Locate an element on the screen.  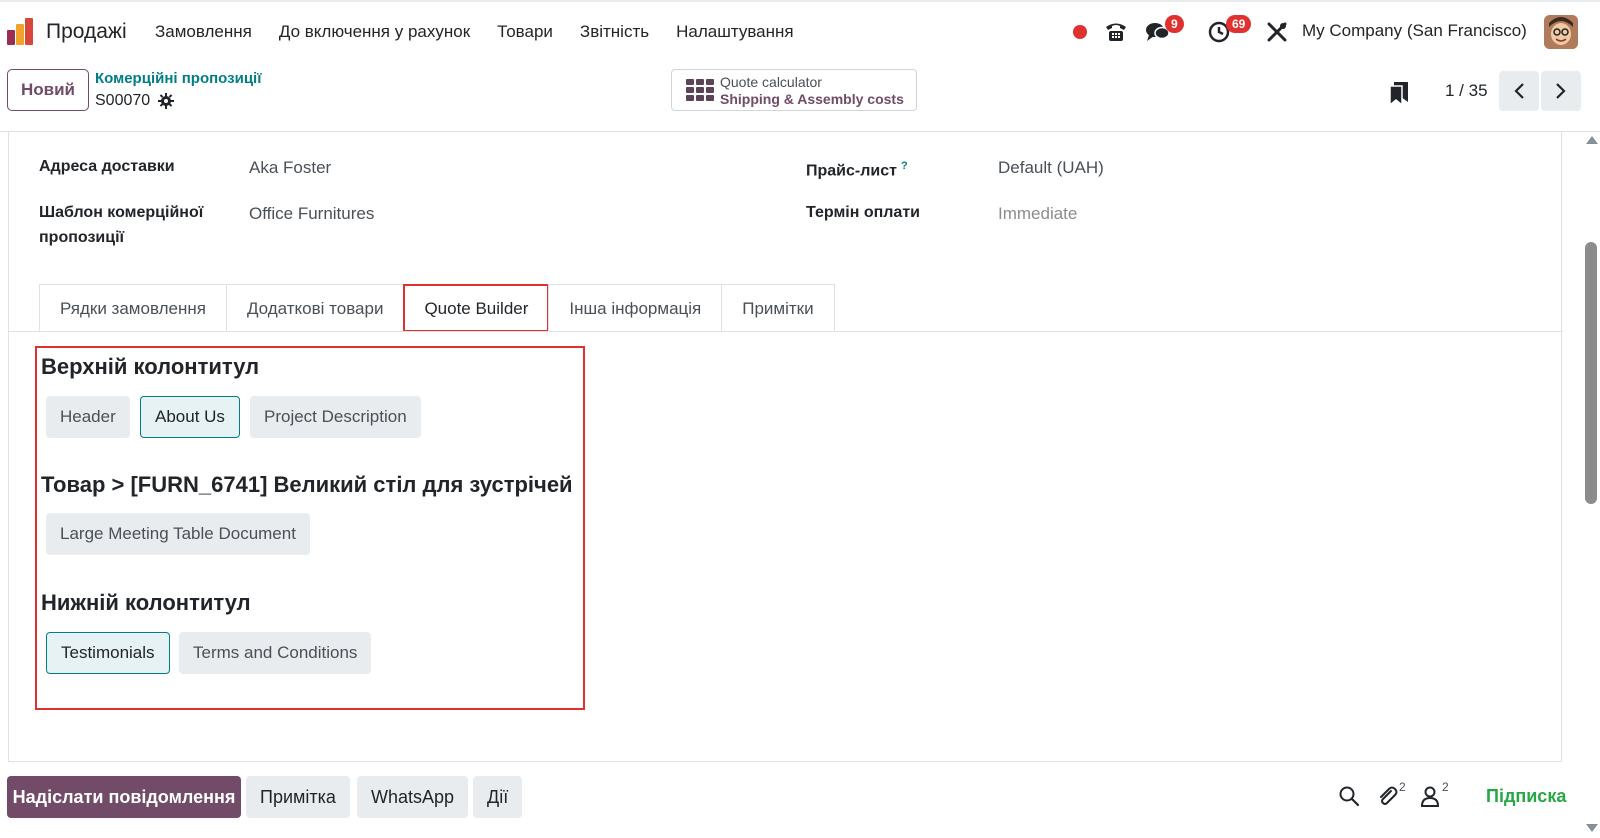
recording-indicator is located at coordinates (1080, 32).